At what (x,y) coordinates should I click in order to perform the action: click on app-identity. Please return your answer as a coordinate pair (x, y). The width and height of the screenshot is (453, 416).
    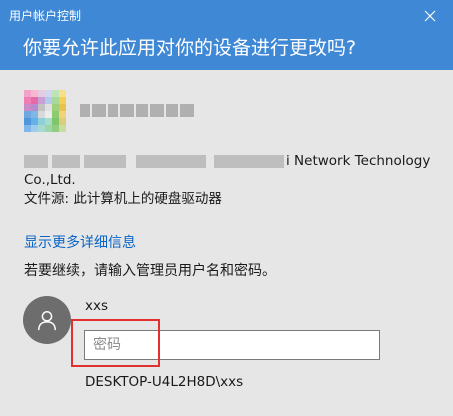
    Looking at the image, I should click on (224, 111).